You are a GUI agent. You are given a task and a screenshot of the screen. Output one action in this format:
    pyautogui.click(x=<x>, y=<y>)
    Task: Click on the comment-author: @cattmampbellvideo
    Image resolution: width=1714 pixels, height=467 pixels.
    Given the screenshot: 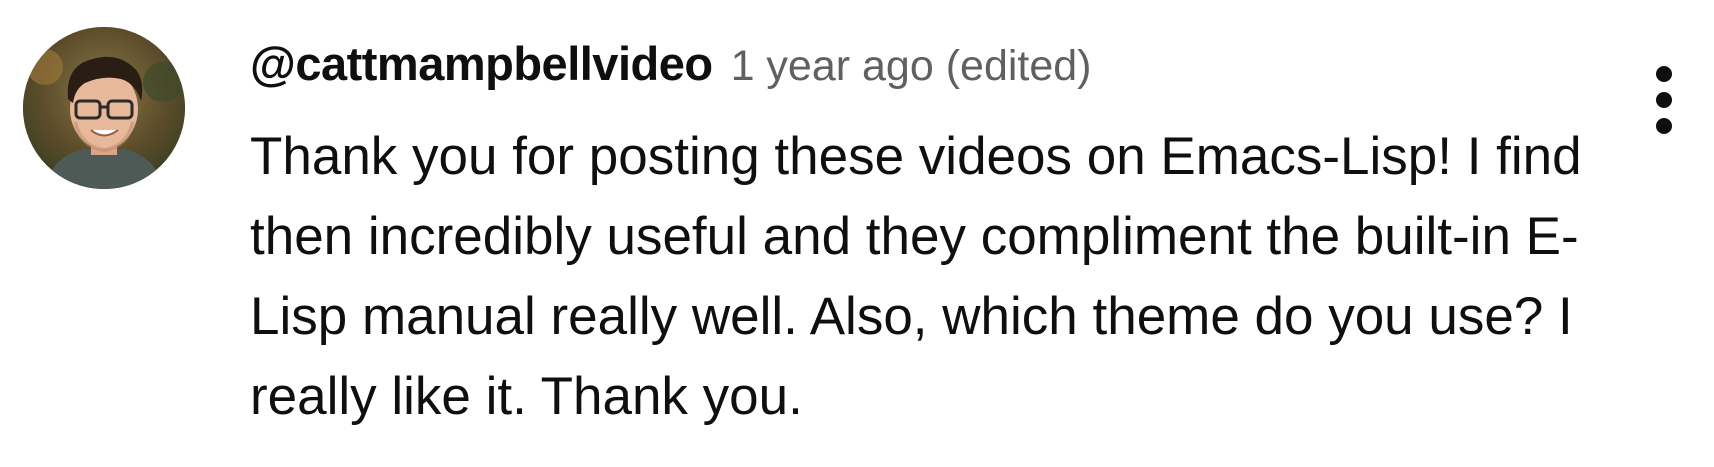 What is the action you would take?
    pyautogui.click(x=481, y=63)
    